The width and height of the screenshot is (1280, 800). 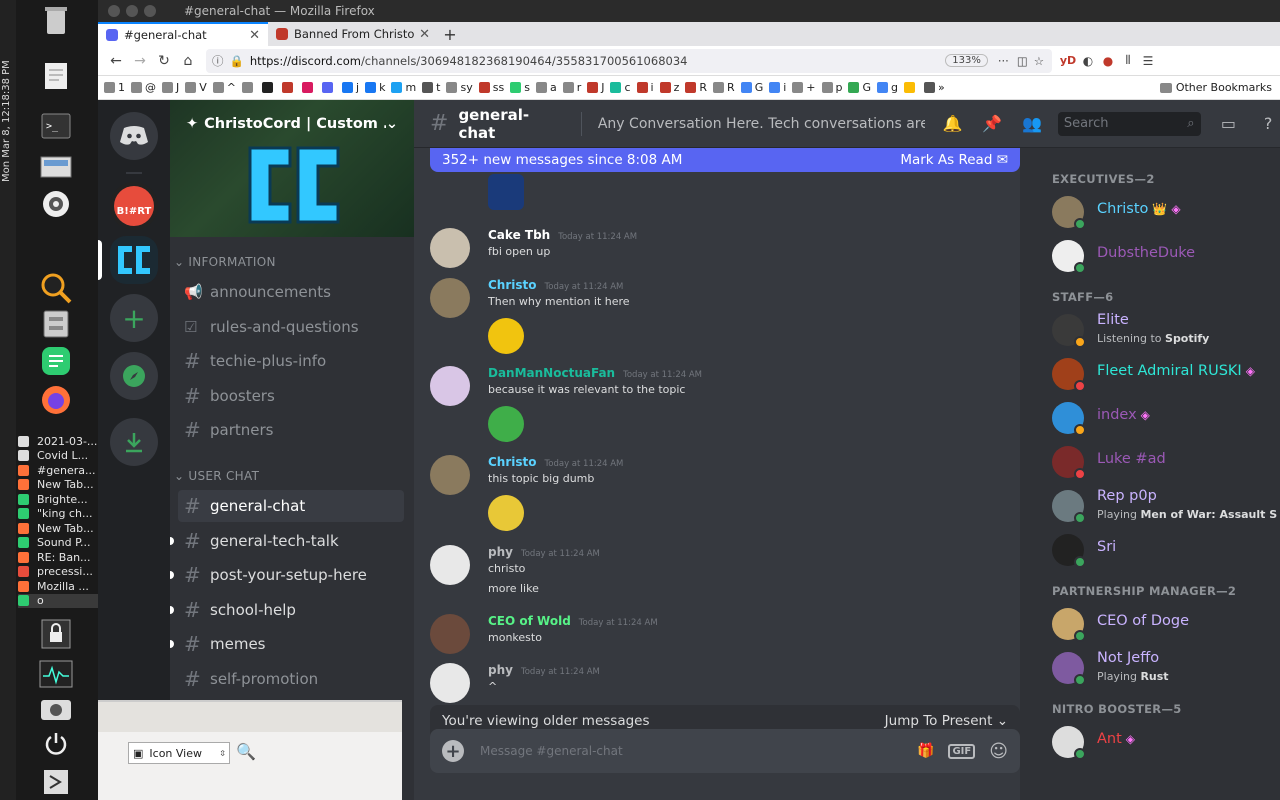 I want to click on member-item: Elite Listening to Spotify, so click(x=1162, y=331).